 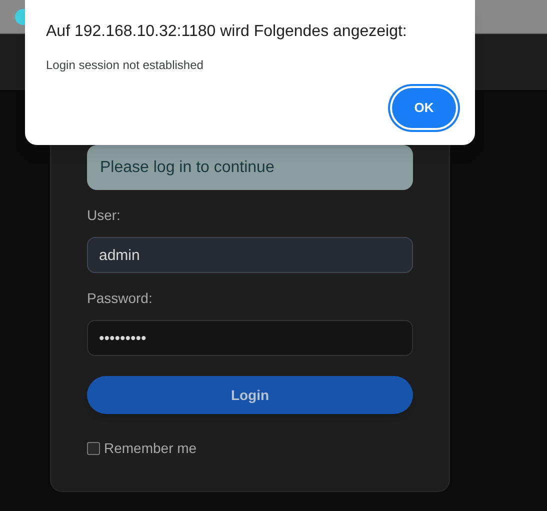 What do you see at coordinates (104, 215) in the screenshot?
I see `field-label: User:` at bounding box center [104, 215].